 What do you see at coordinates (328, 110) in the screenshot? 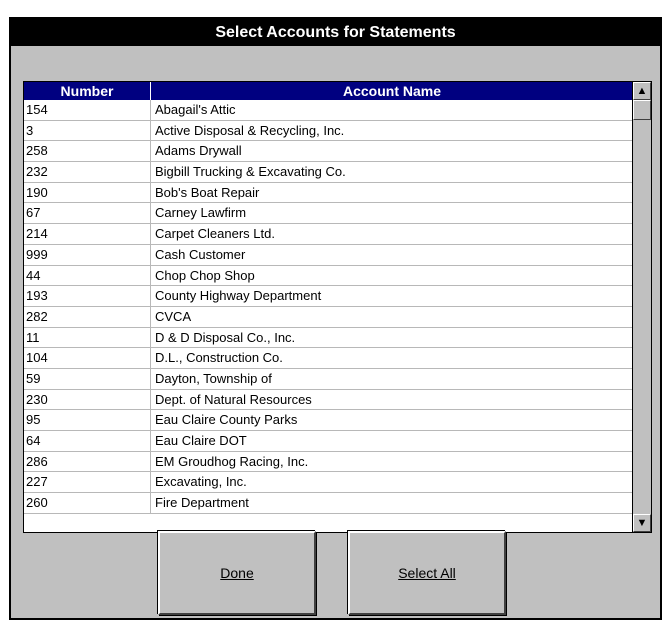
I see `table-row: 154 Abagail's Attic` at bounding box center [328, 110].